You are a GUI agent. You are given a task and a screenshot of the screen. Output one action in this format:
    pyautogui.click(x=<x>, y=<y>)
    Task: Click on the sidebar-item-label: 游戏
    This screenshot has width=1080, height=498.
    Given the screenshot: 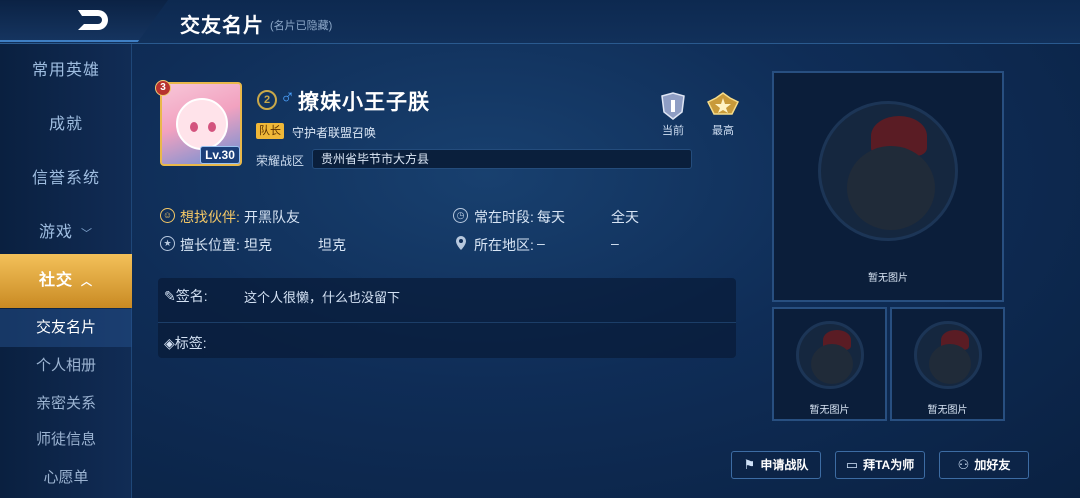 What is the action you would take?
    pyautogui.click(x=55, y=232)
    